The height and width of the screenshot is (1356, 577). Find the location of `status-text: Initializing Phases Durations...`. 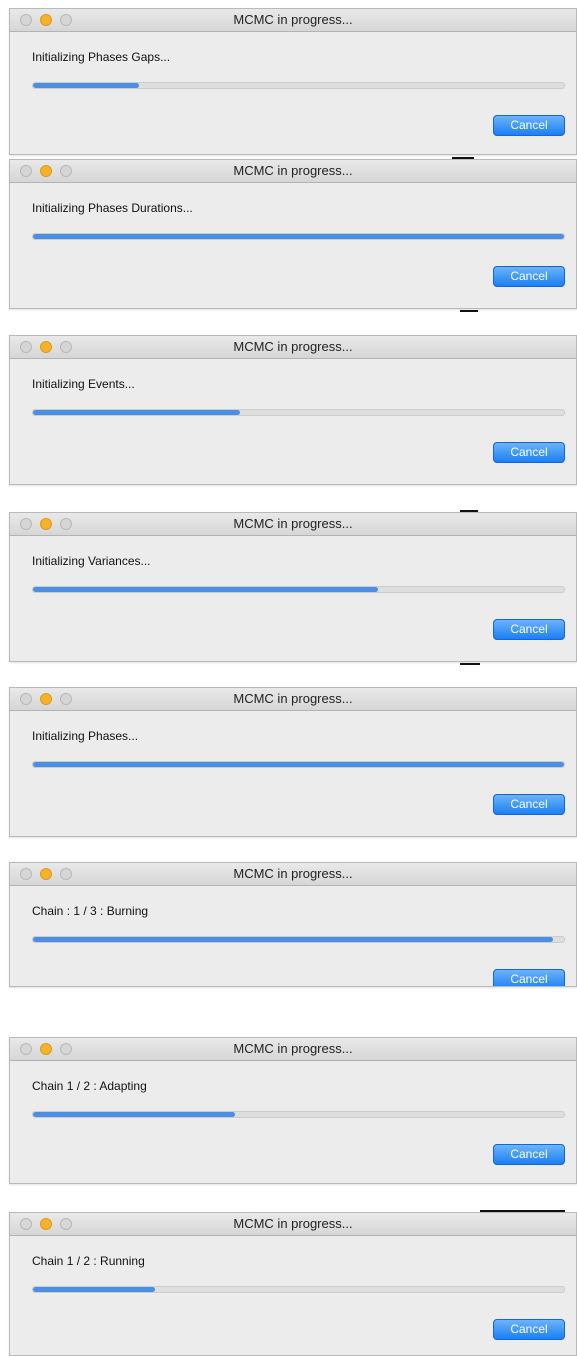

status-text: Initializing Phases Durations... is located at coordinates (112, 208).